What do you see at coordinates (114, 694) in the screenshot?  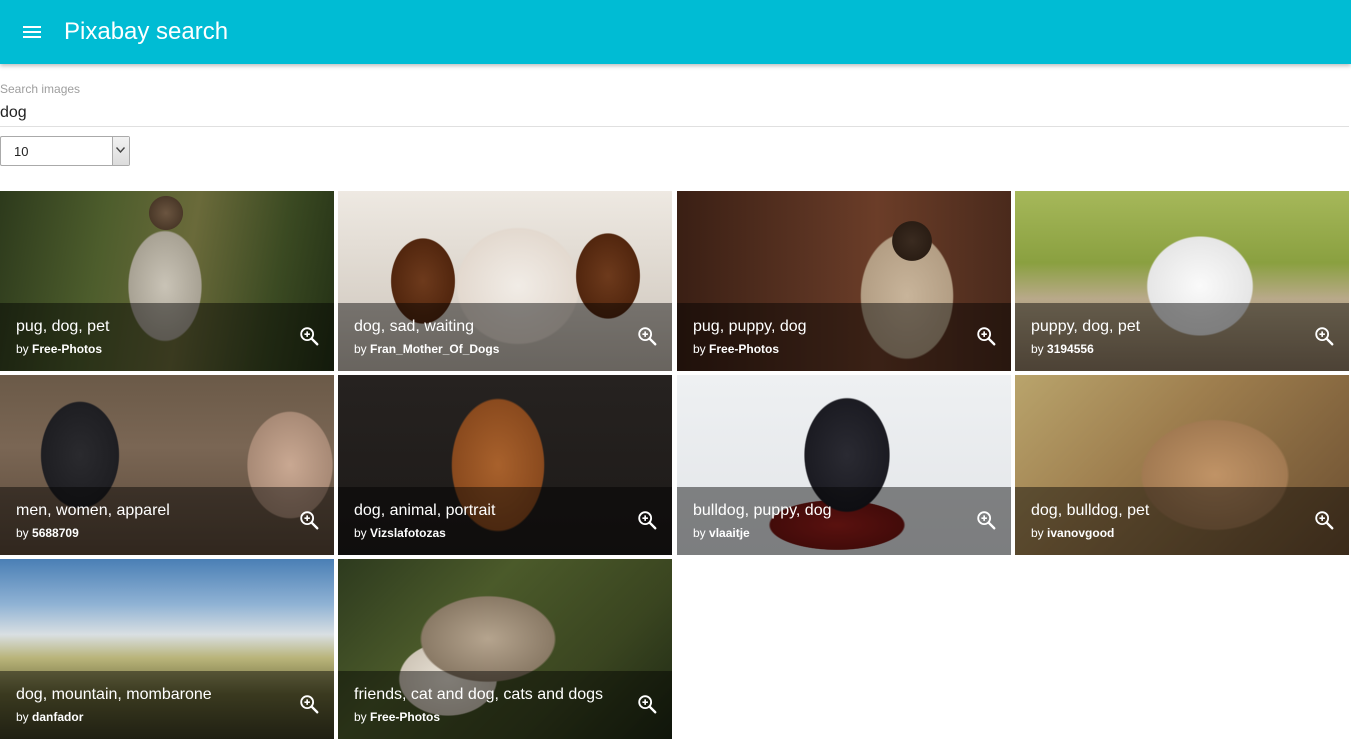 I see `image-tags: dog, mountain, mombarone` at bounding box center [114, 694].